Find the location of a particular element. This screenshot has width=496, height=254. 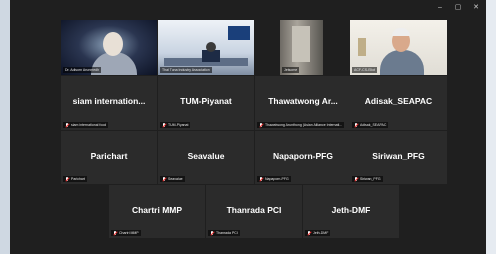

participant-tile-video: Dr. Adisorn Arunmedh is located at coordinates (109, 47).